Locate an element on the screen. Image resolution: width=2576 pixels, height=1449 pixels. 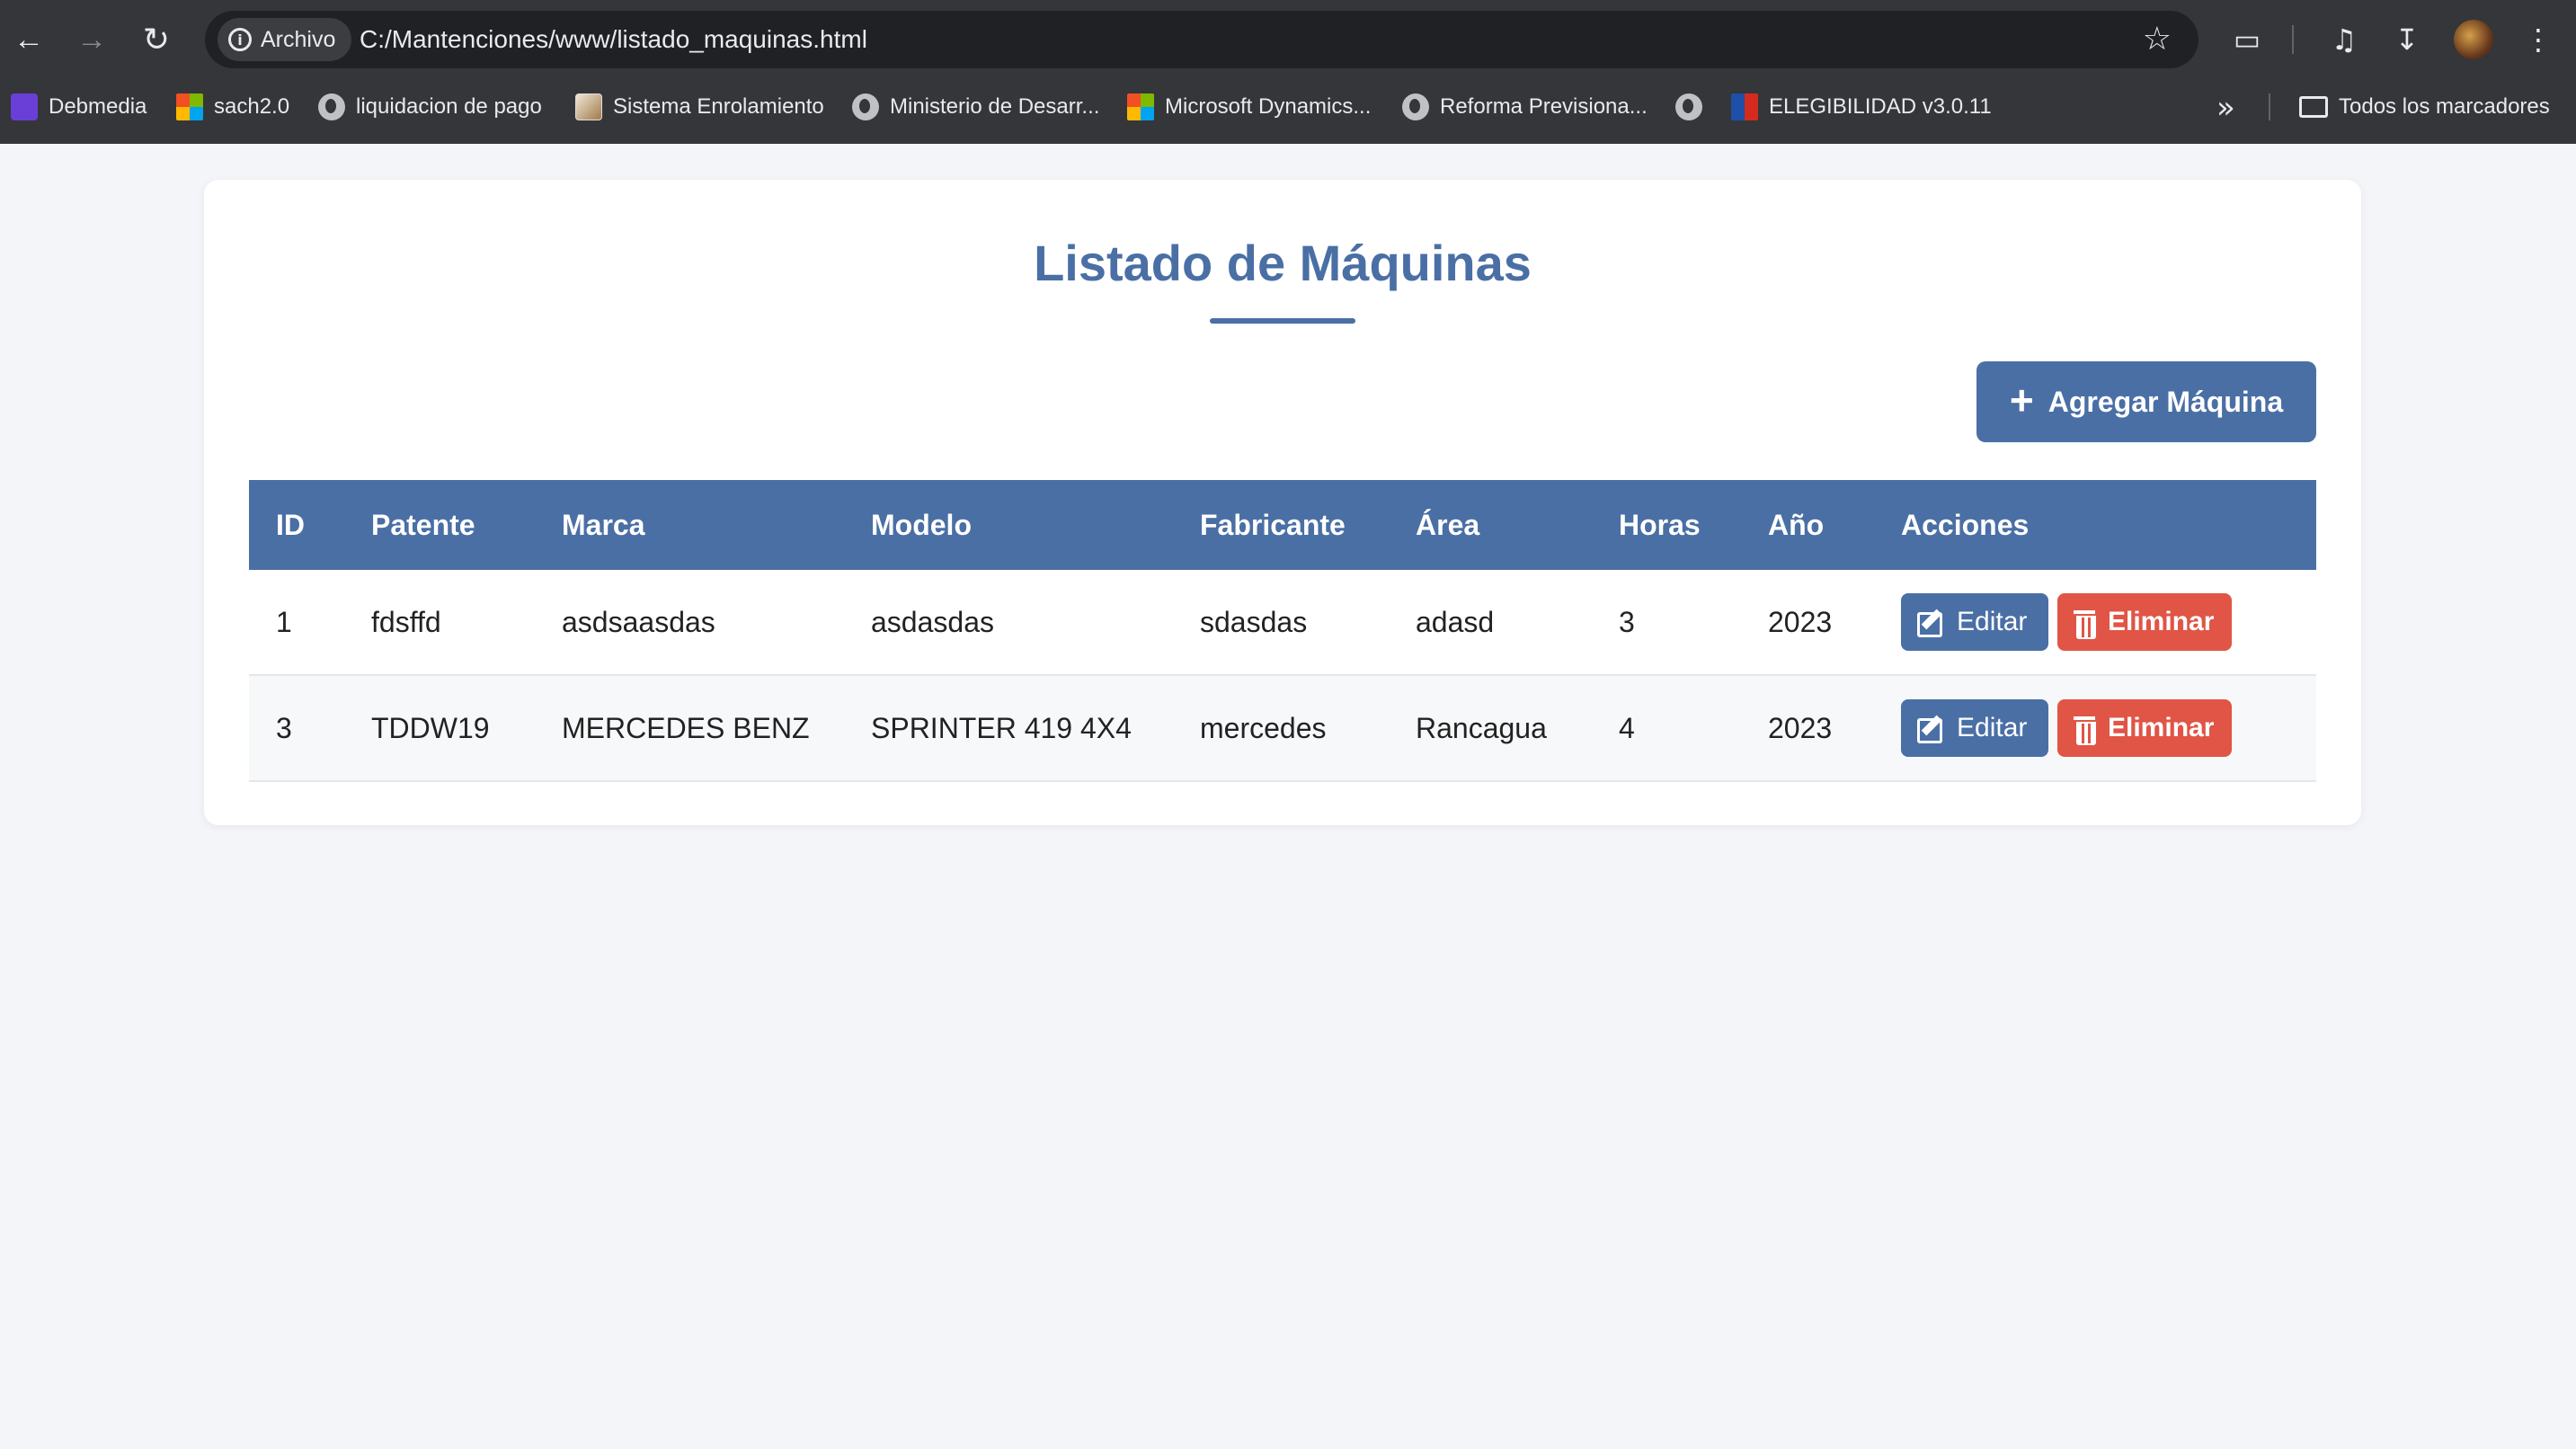
bookmark-item: liquidacion de pago is located at coordinates (430, 107).